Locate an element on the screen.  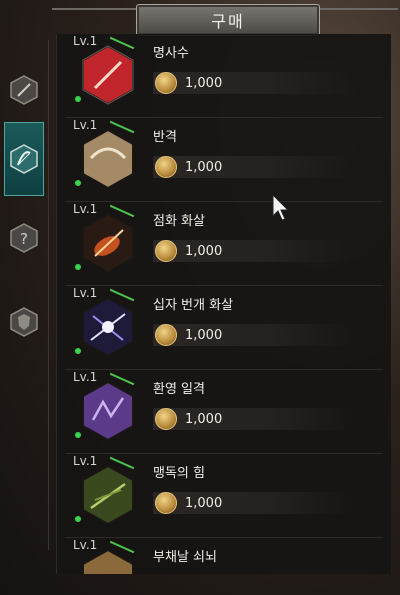
skill-row: Lv.1 십자 번개 화살 1,000 is located at coordinates (224, 328).